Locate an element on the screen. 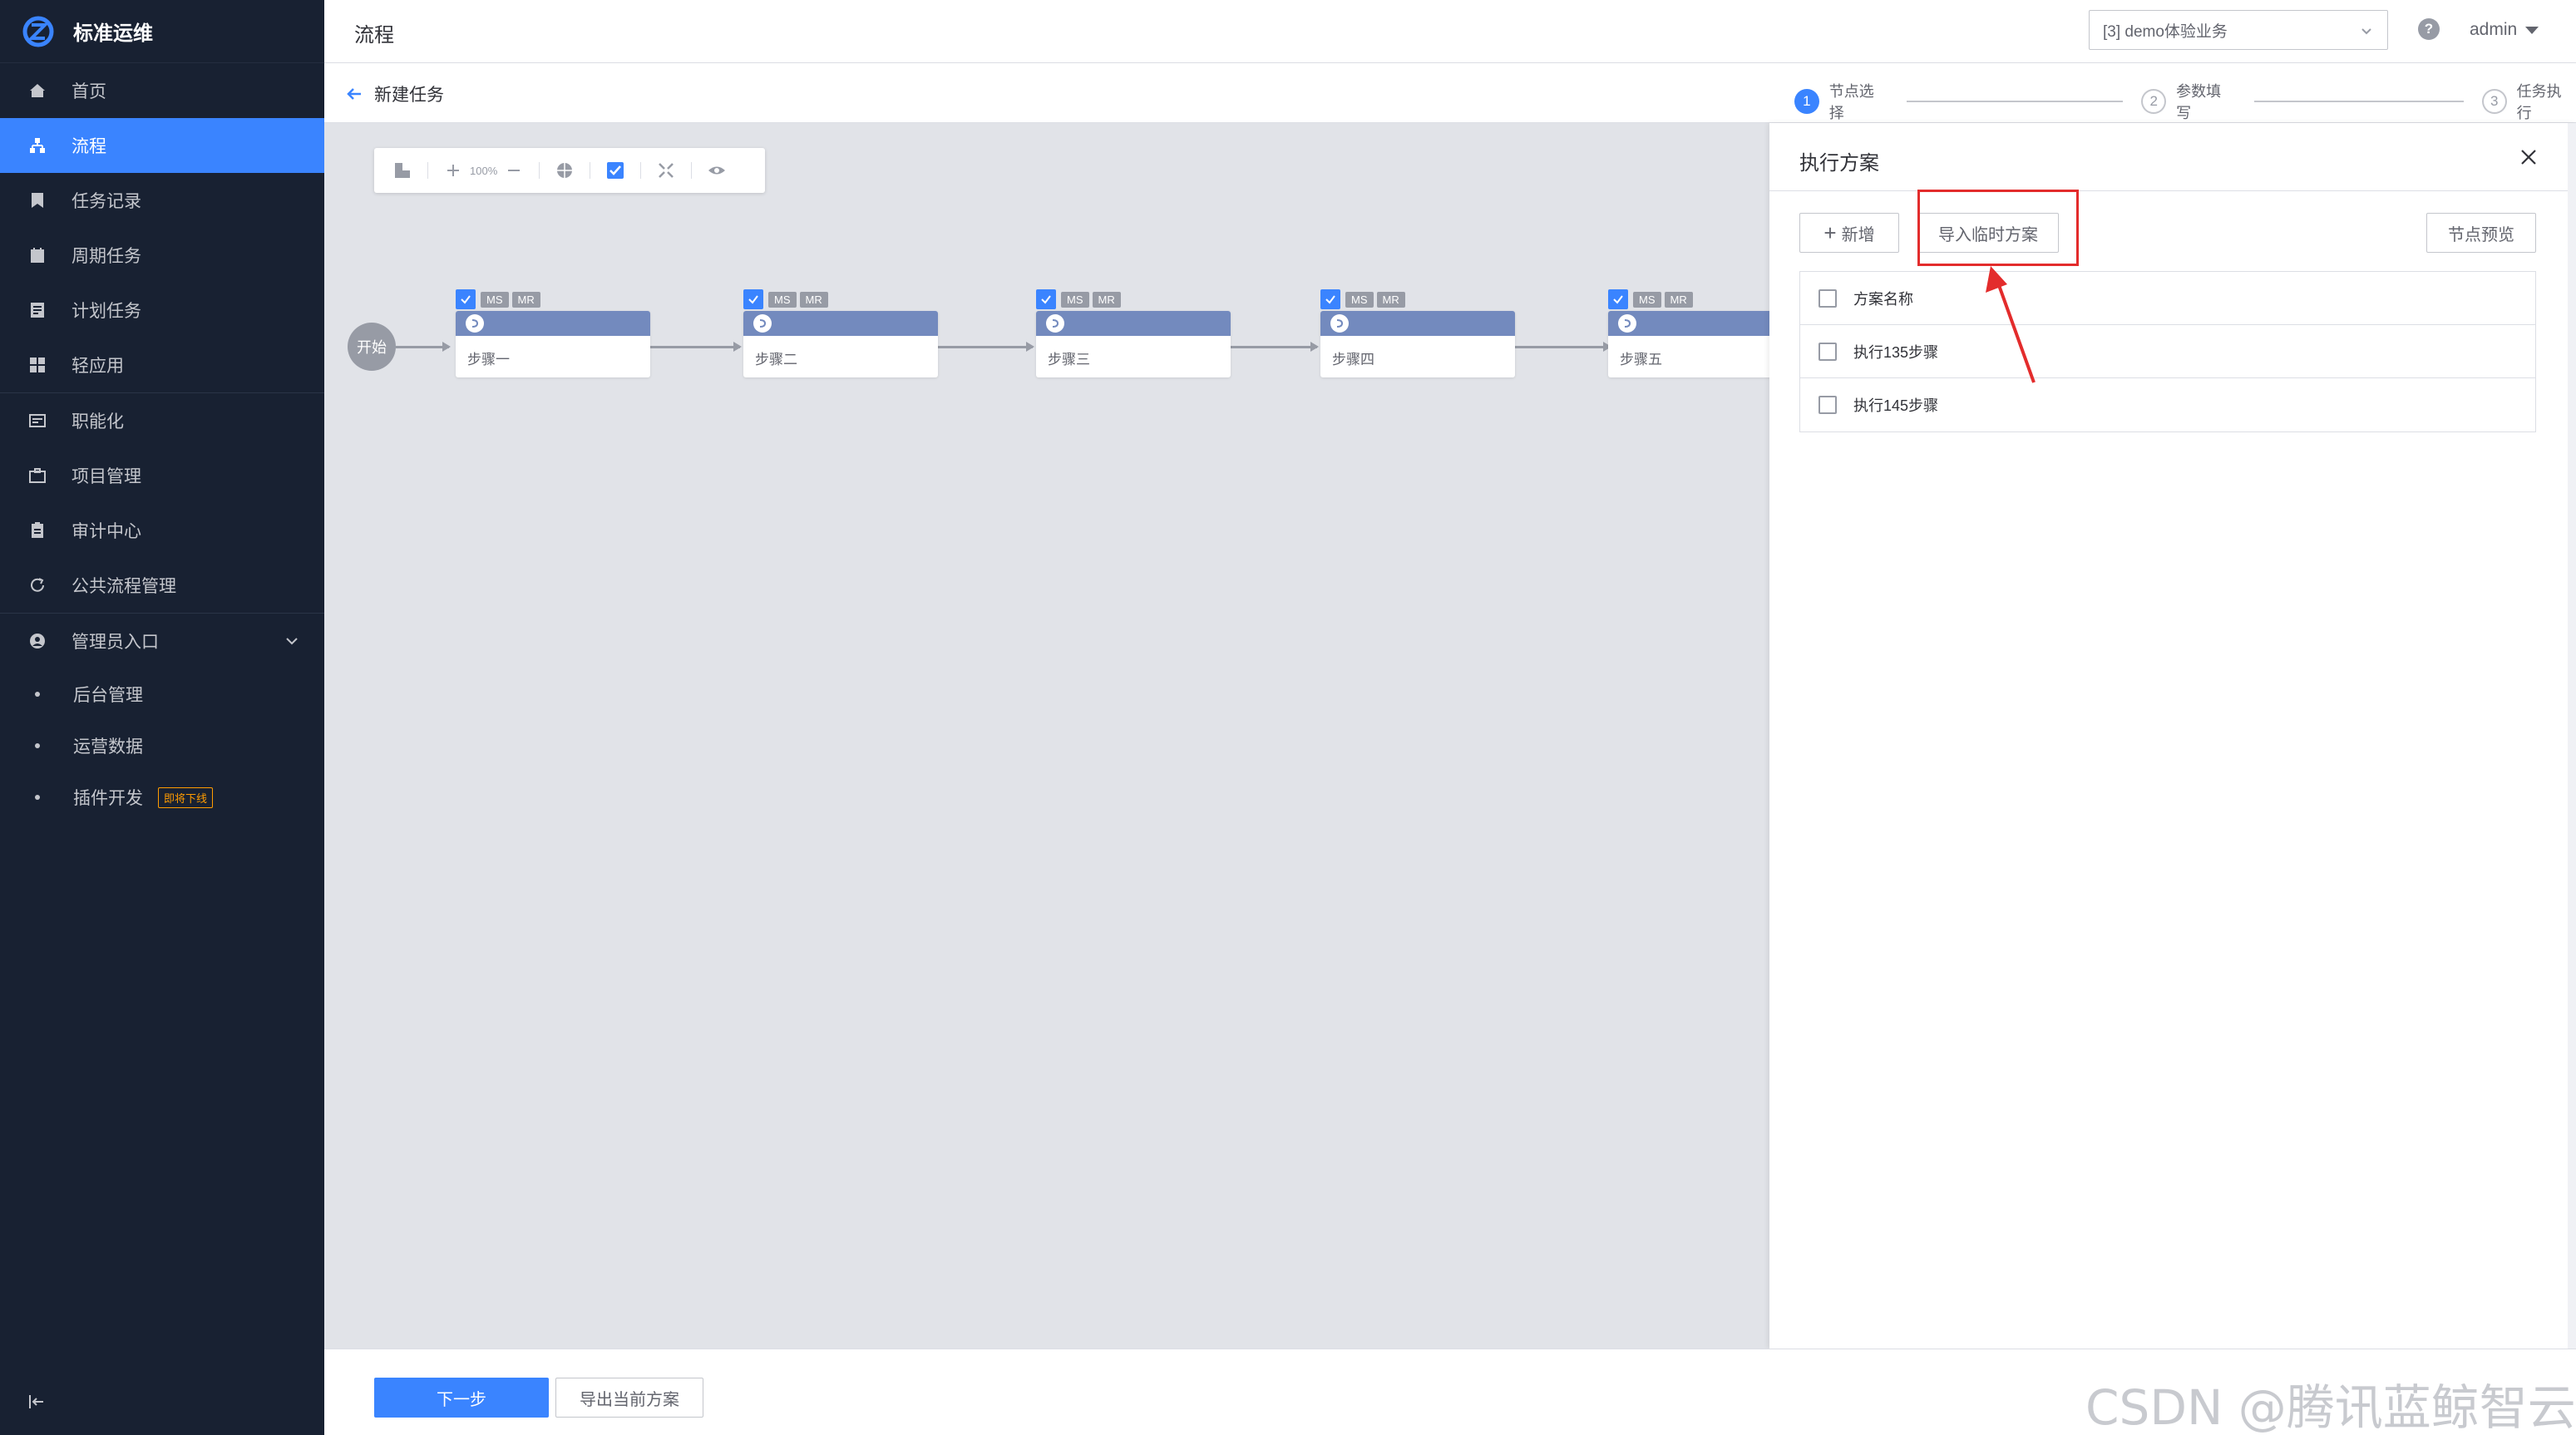 This screenshot has height=1435, width=2576. sidebar-item-backend-admin: 后台管理 is located at coordinates (162, 694).